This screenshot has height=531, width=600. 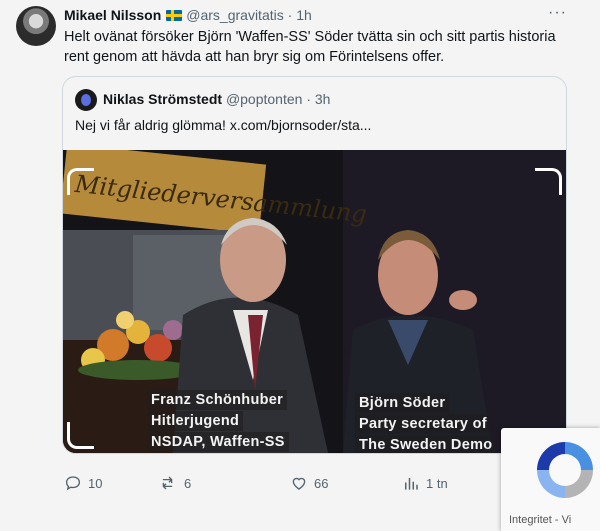 I want to click on tweet-header: Mikael Nilsson @ars_gravitatis · 1h, so click(x=188, y=17).